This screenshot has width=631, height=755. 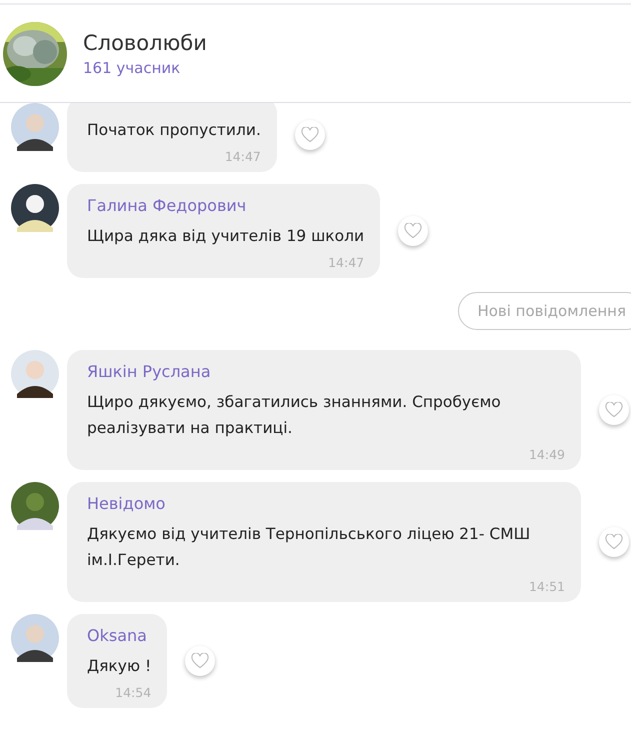 What do you see at coordinates (225, 236) in the screenshot?
I see `message-text: Щира дяка від учителів 19 школи` at bounding box center [225, 236].